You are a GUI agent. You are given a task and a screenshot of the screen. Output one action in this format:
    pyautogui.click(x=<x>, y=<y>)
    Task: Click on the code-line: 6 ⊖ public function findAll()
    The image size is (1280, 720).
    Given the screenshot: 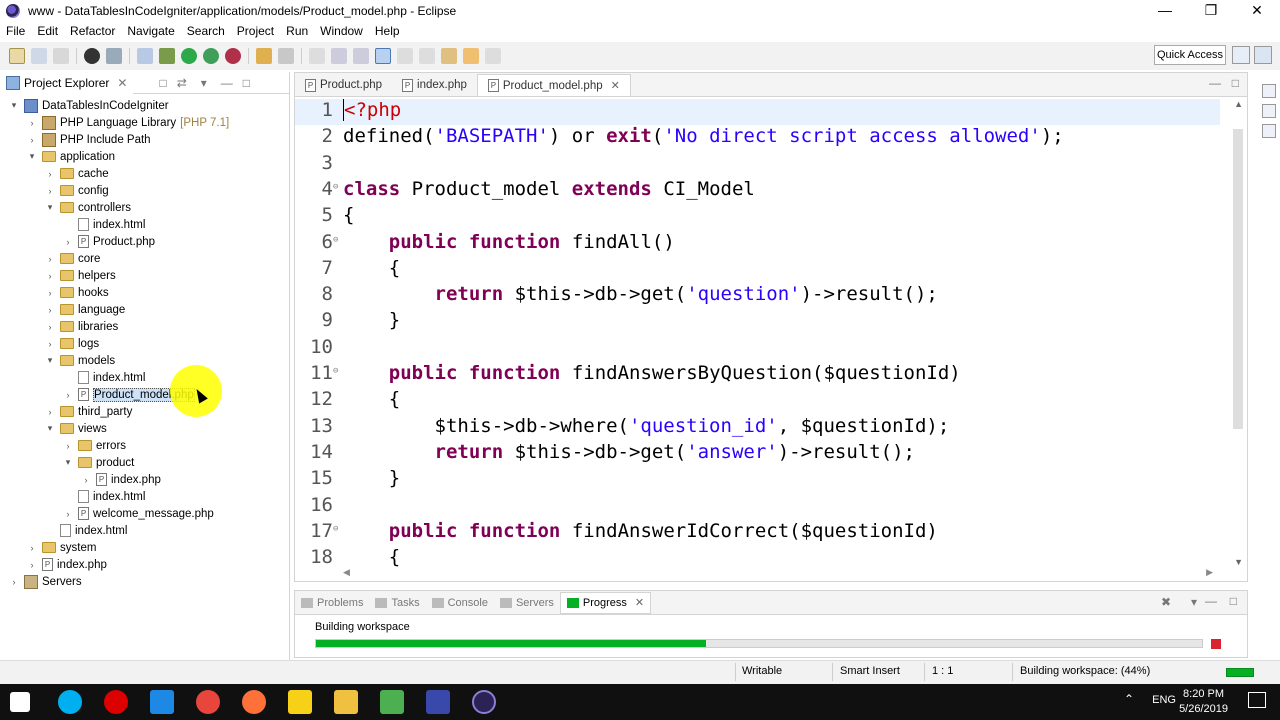 What is the action you would take?
    pyautogui.click(x=757, y=244)
    